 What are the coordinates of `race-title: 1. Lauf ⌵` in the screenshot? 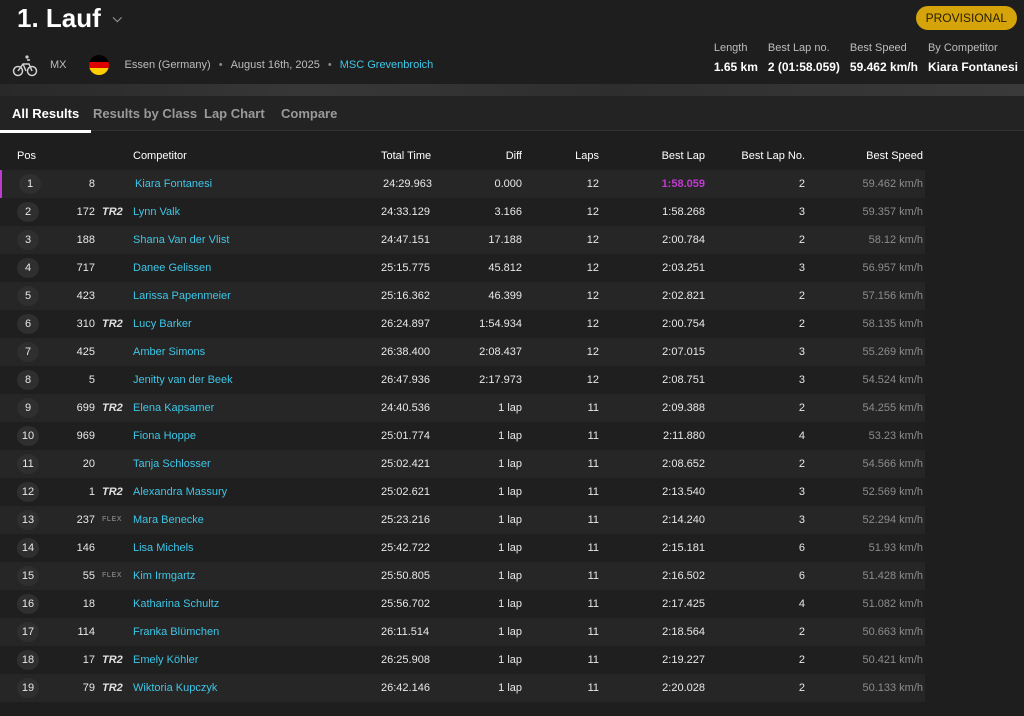 It's located at (69, 18).